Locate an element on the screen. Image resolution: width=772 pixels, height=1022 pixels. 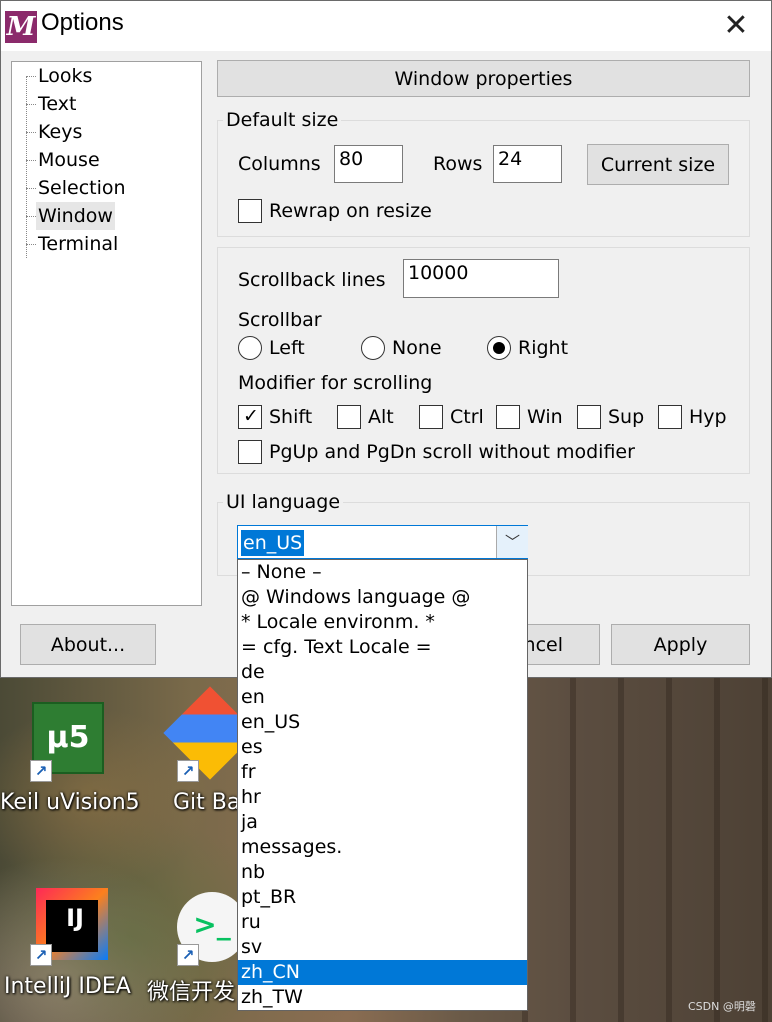
language-option: fr is located at coordinates (382, 772).